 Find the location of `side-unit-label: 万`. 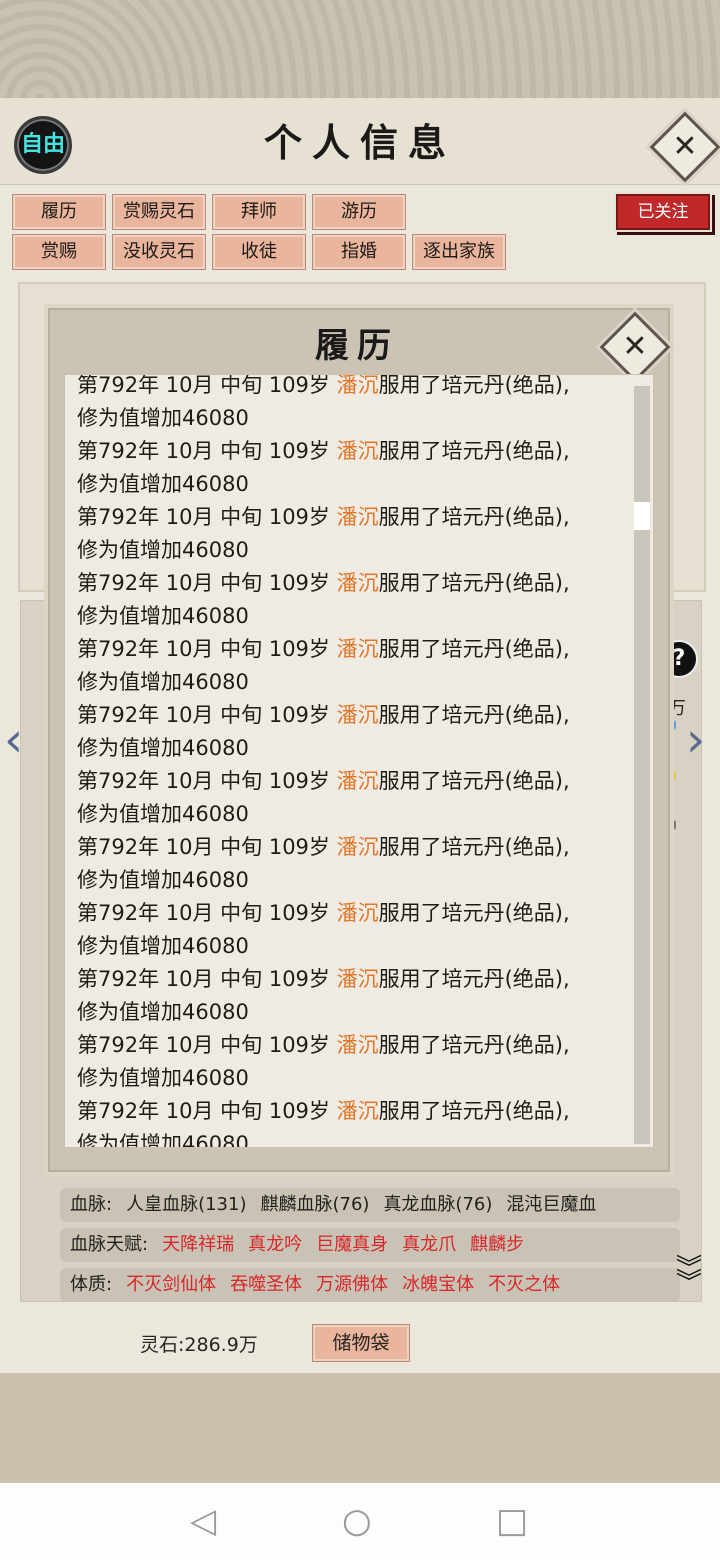

side-unit-label: 万 is located at coordinates (677, 708).